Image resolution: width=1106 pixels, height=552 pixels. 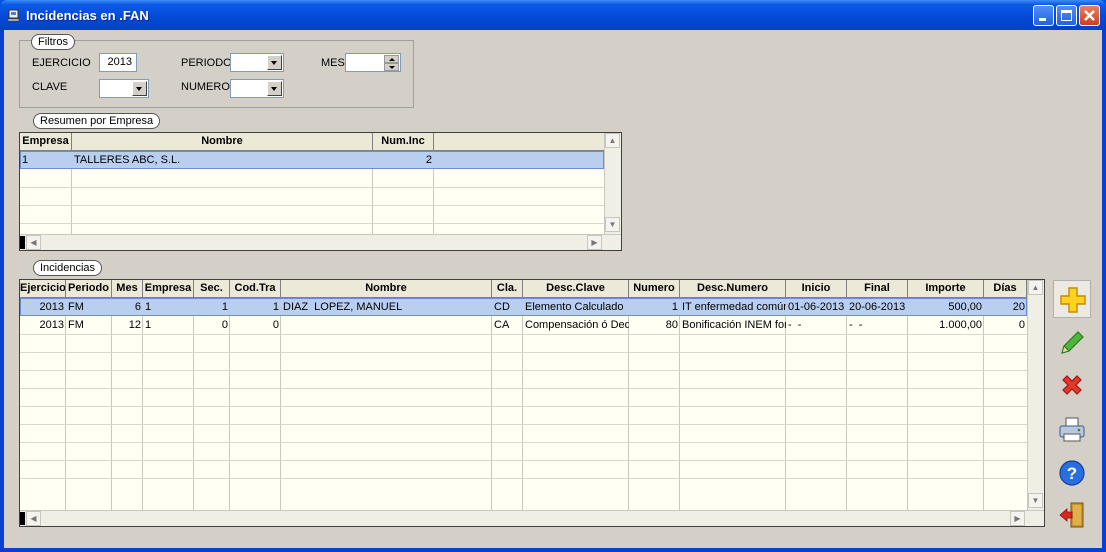 I want to click on col-empresa: Empresa, so click(x=168, y=289).